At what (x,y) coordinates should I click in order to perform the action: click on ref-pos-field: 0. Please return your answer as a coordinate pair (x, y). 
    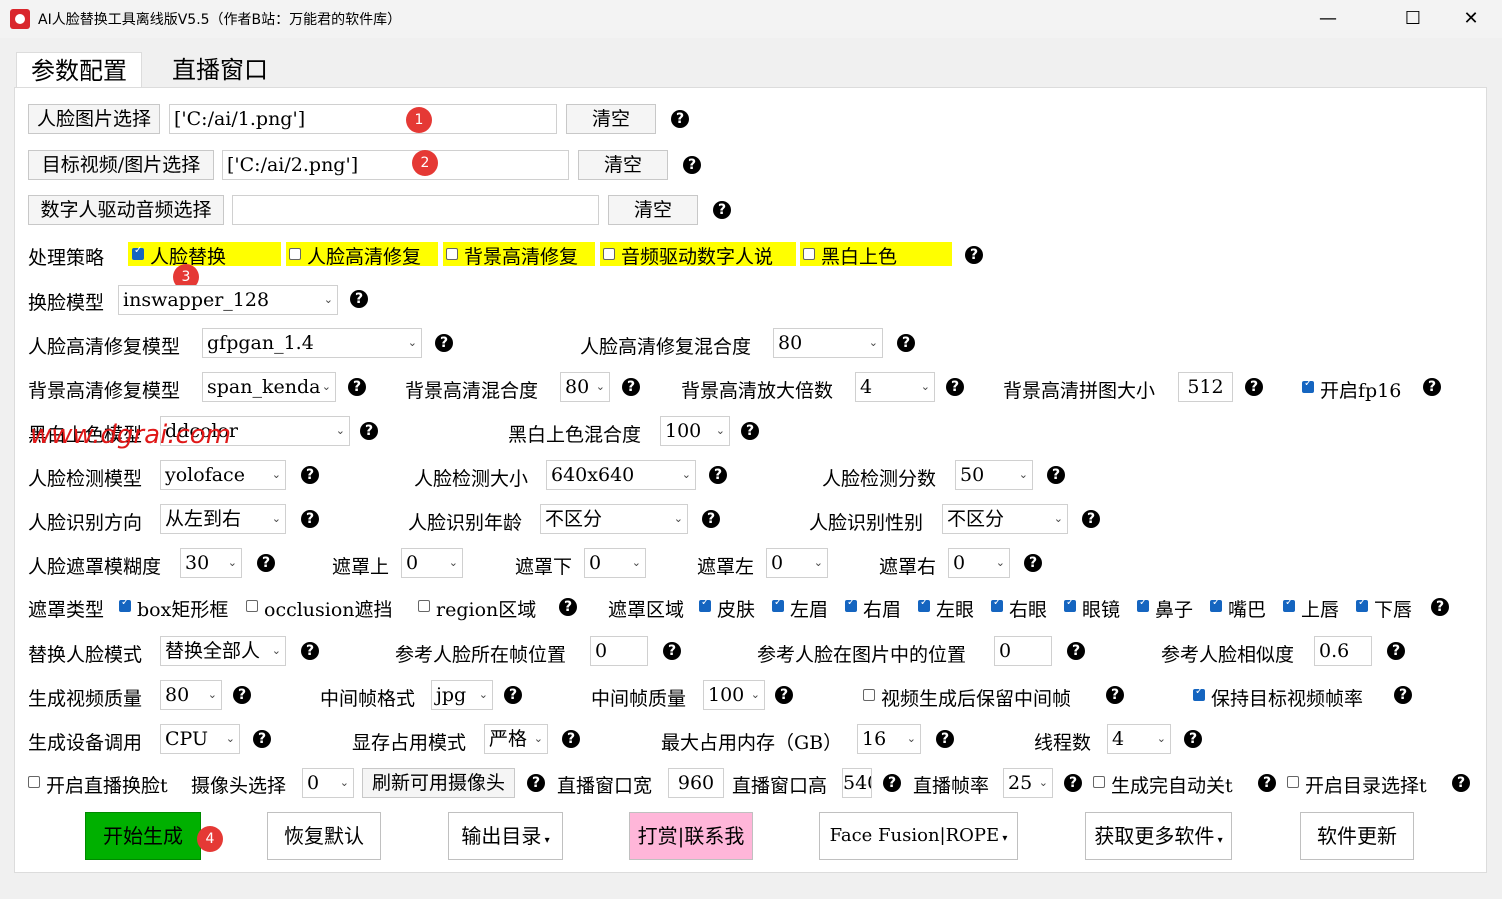
    Looking at the image, I should click on (1023, 651).